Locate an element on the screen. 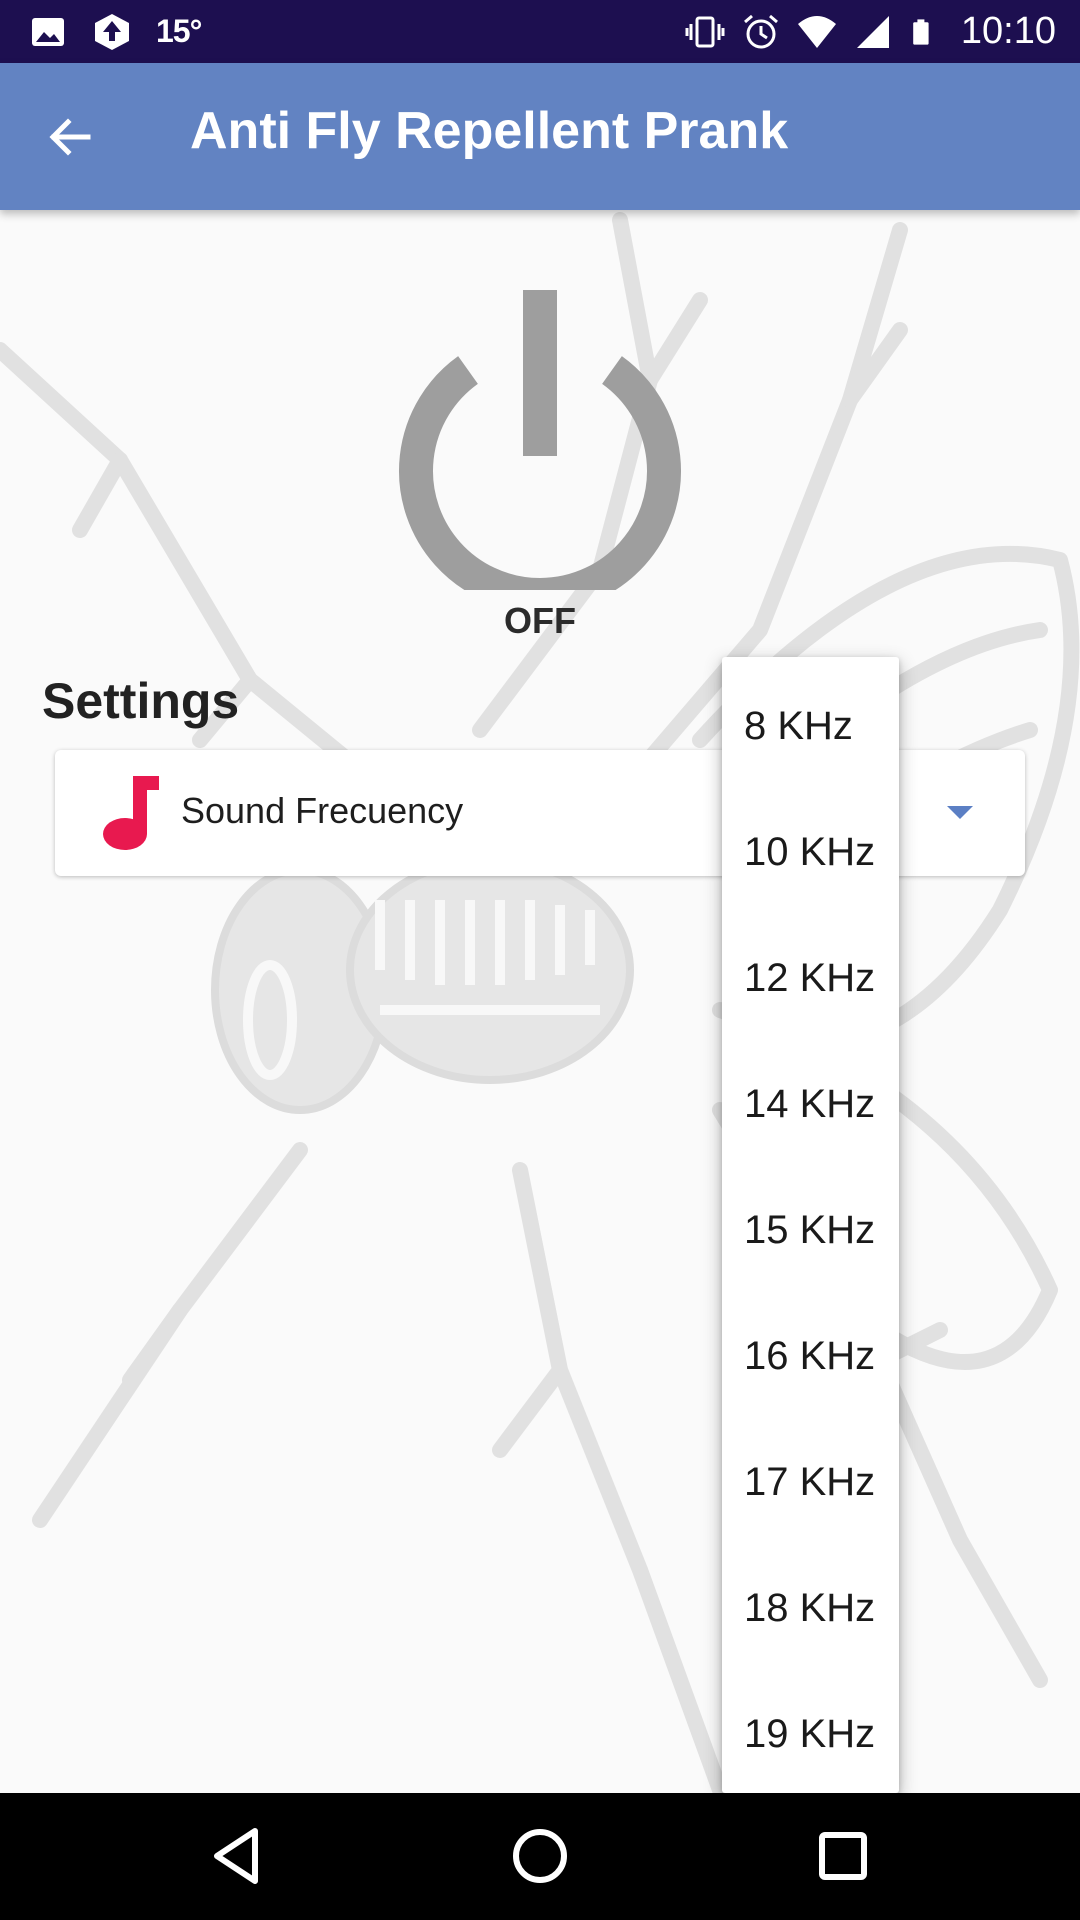  image-icon is located at coordinates (48, 31).